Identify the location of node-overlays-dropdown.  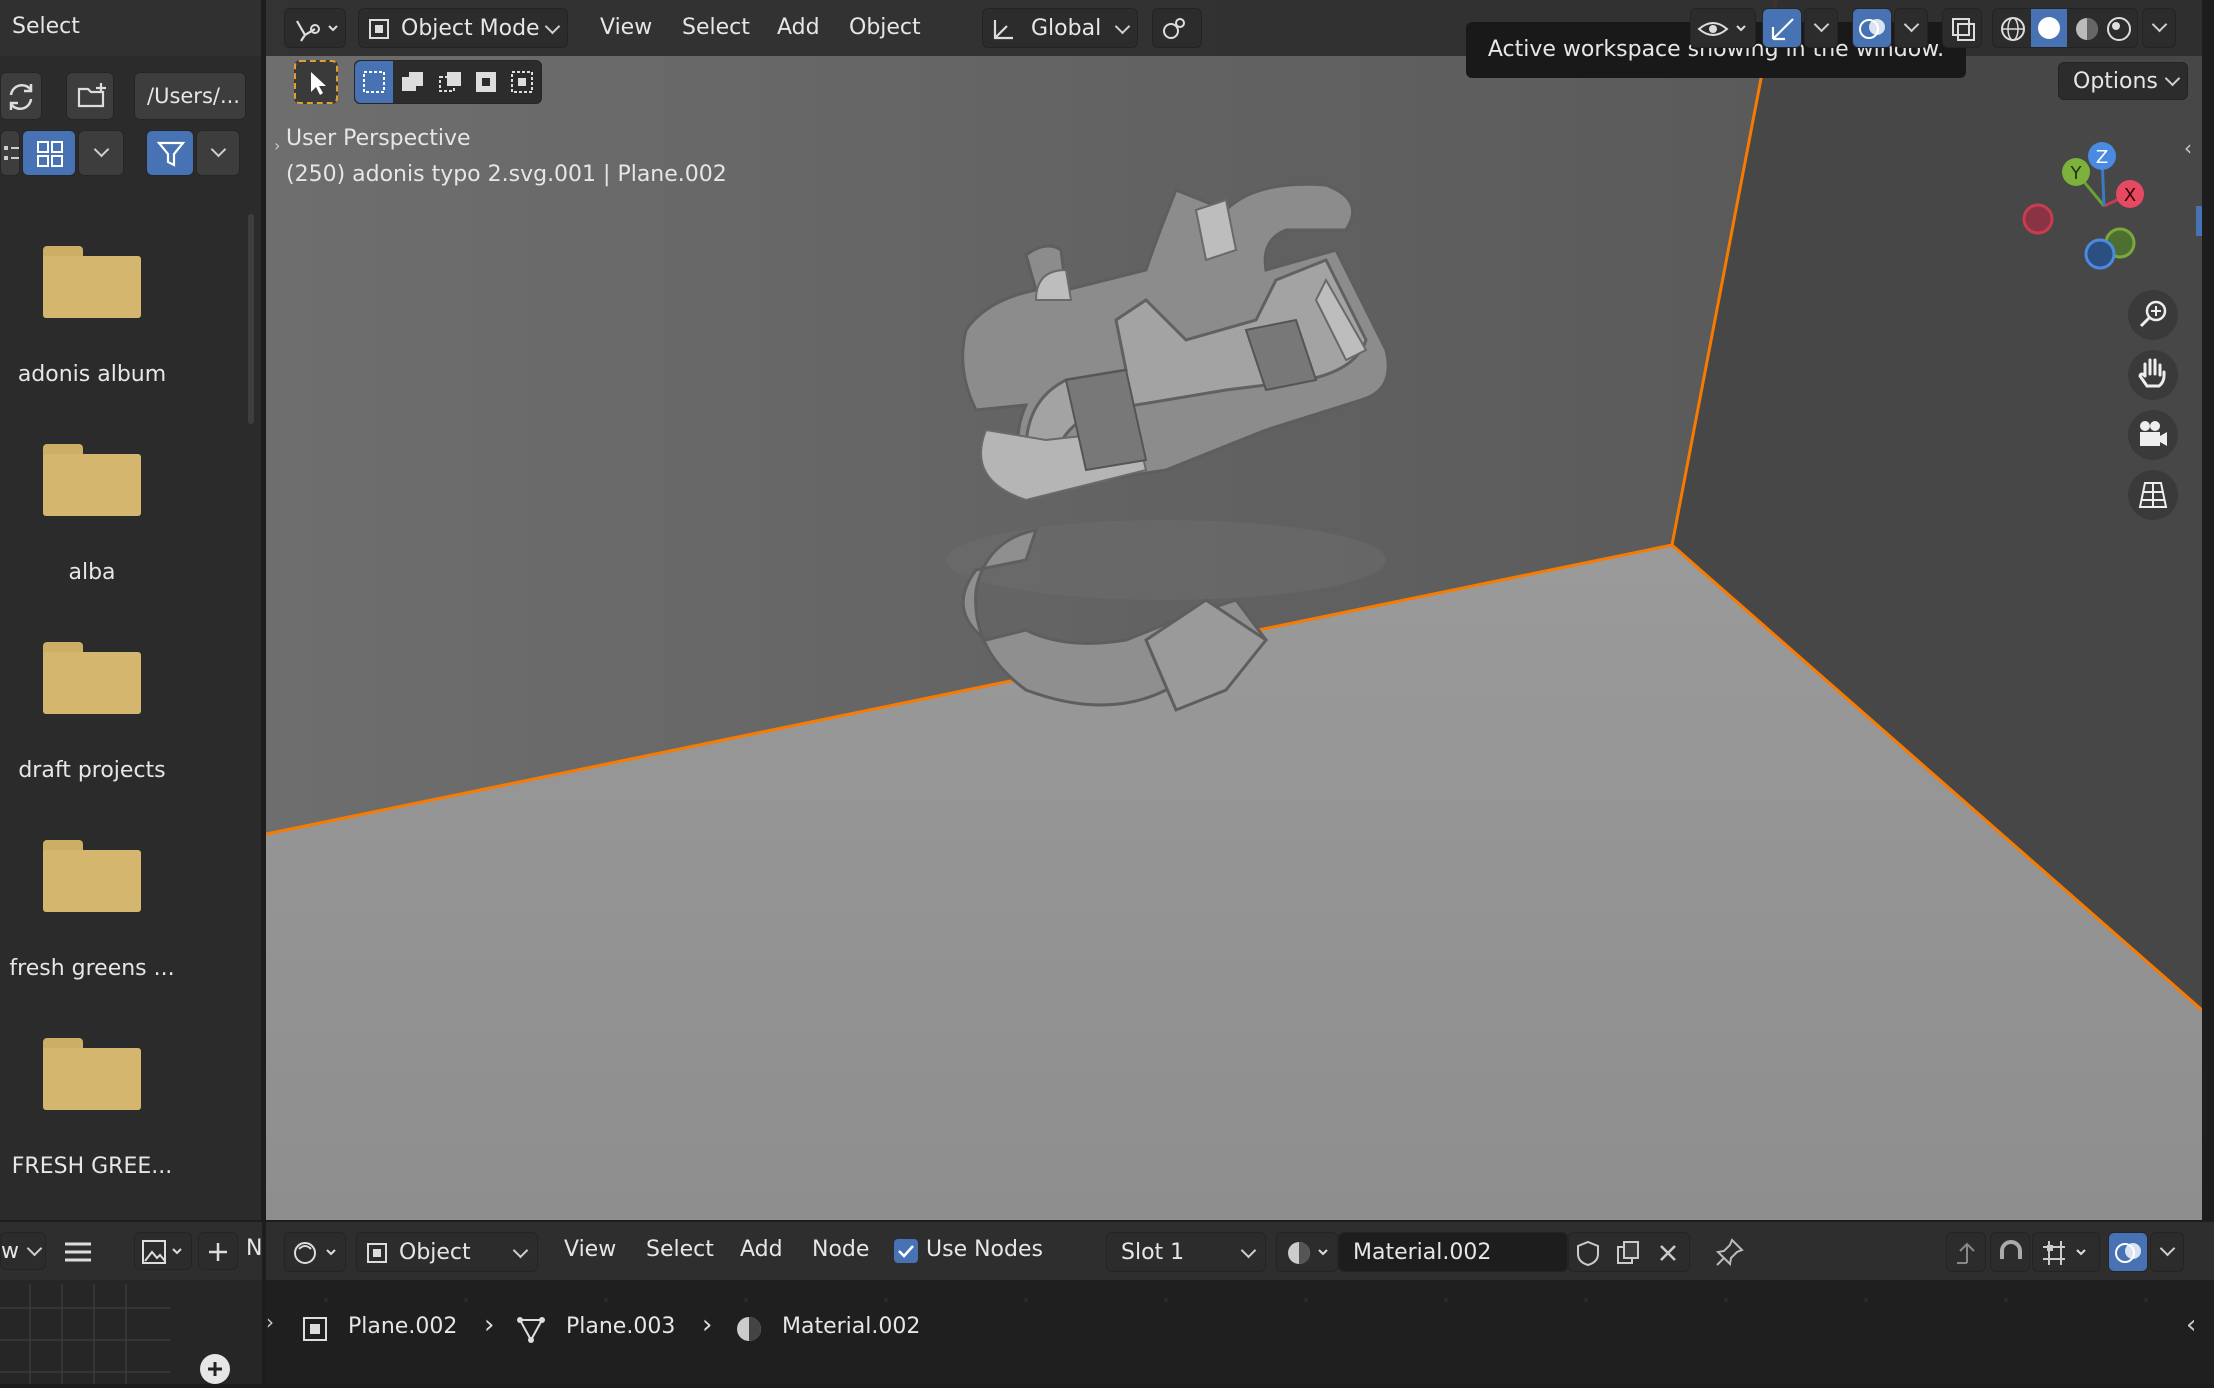
(2167, 1252).